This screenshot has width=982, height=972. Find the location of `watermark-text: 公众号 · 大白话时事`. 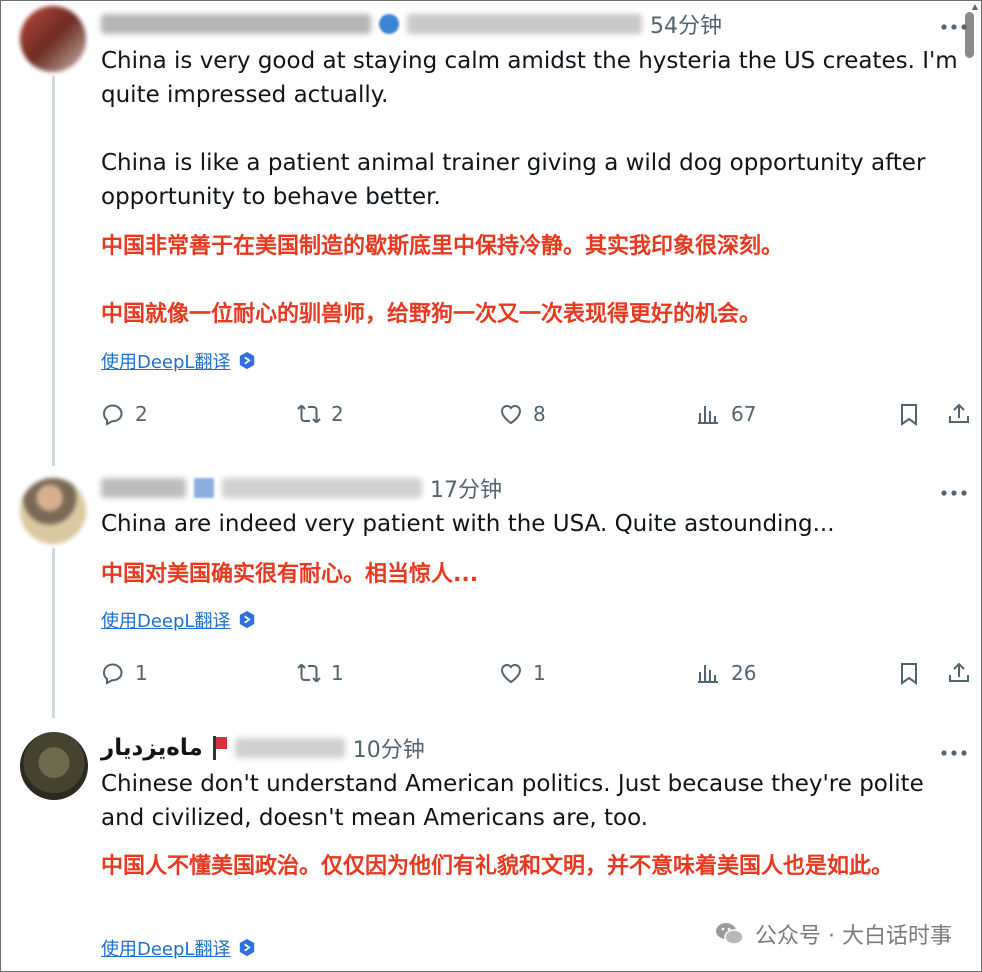

watermark-text: 公众号 · 大白话时事 is located at coordinates (853, 936).